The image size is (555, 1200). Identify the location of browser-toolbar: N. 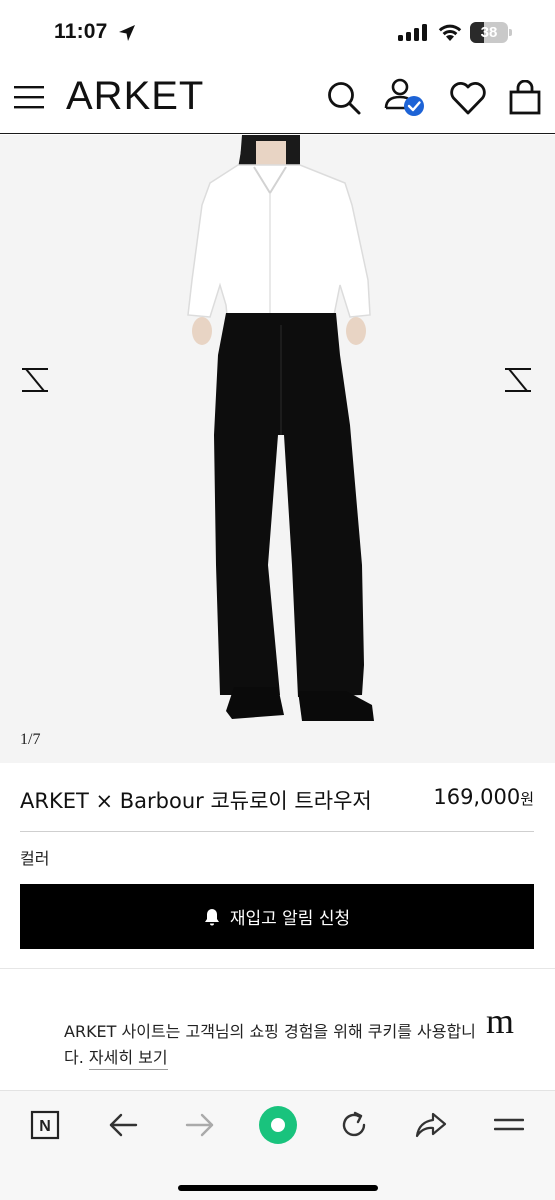
(277, 1145).